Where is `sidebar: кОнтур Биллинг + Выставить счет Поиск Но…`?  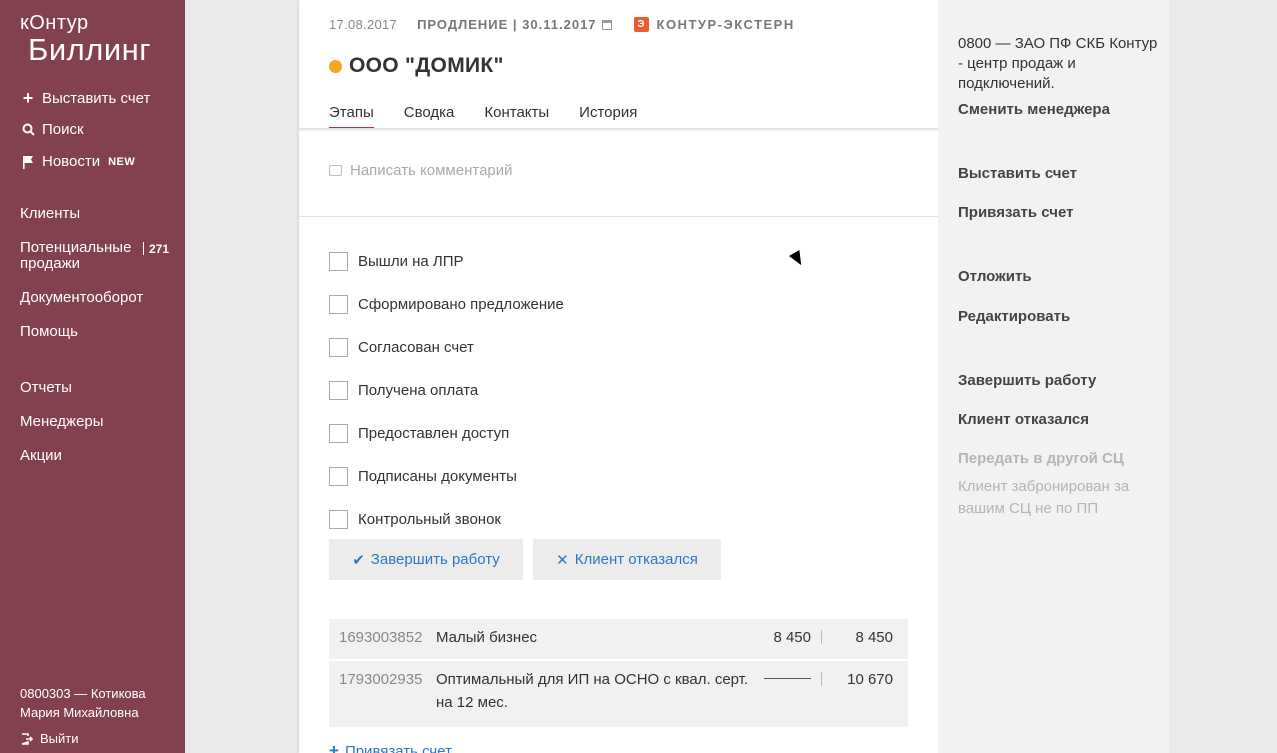 sidebar: кОнтур Биллинг + Выставить счет Поиск Но… is located at coordinates (92, 376).